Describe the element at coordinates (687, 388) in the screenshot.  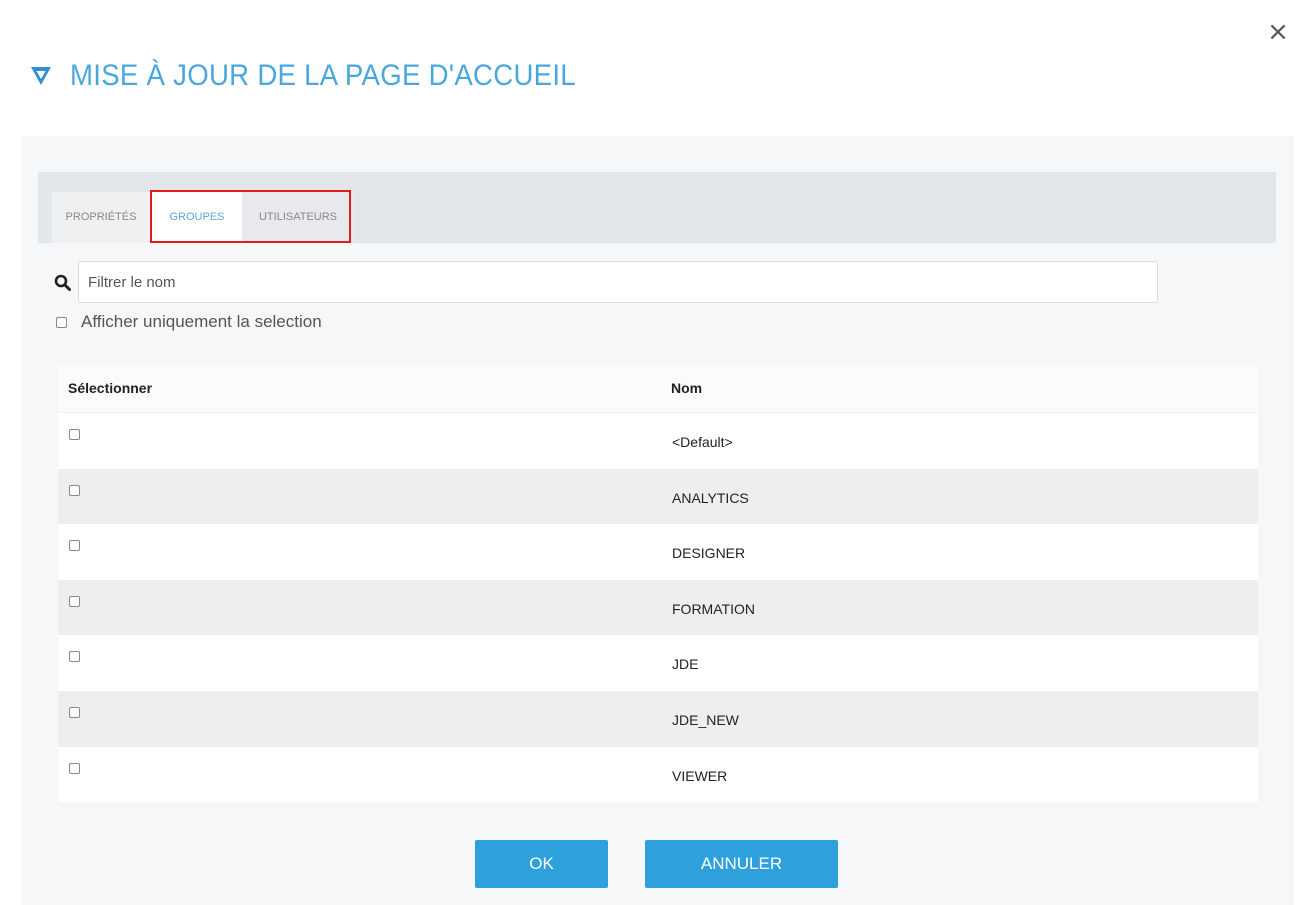
I see `column-header-name: Nom` at that location.